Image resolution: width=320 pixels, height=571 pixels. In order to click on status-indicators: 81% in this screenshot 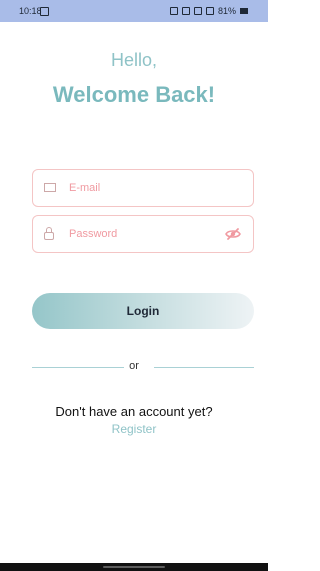, I will do `click(208, 11)`.